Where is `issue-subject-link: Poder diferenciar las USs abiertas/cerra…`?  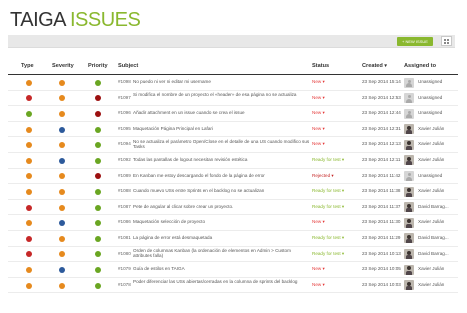
issue-subject-link: Poder diferenciar las USs abiertas/cerra… is located at coordinates (222, 281).